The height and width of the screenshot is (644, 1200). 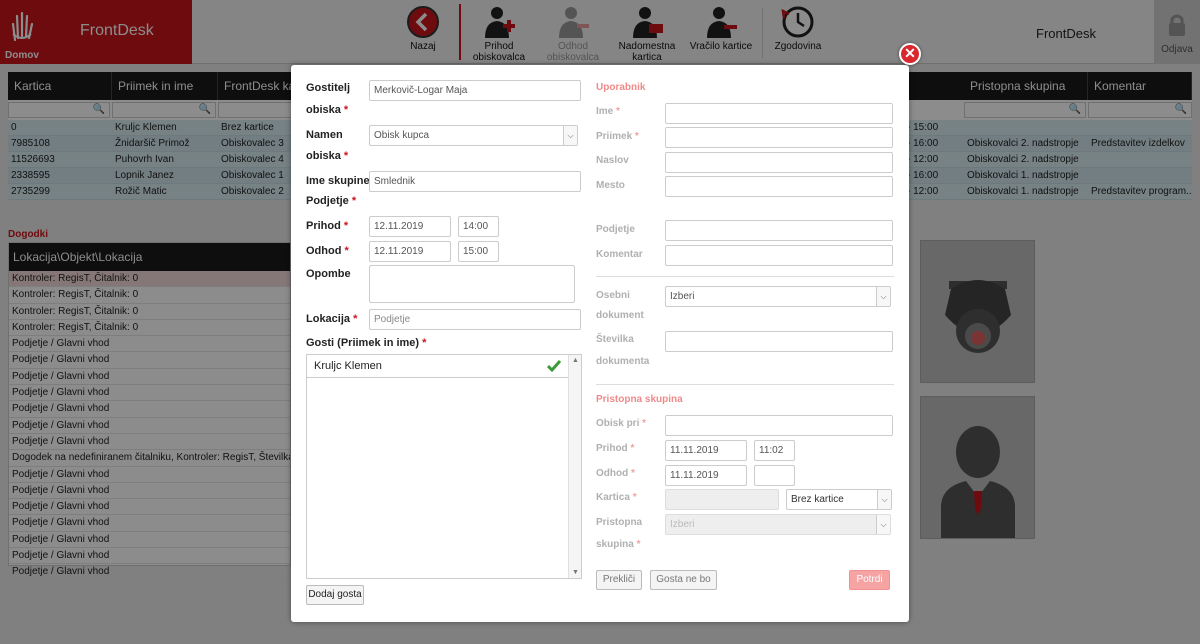 What do you see at coordinates (619, 254) in the screenshot?
I see `comment-label: Komentar` at bounding box center [619, 254].